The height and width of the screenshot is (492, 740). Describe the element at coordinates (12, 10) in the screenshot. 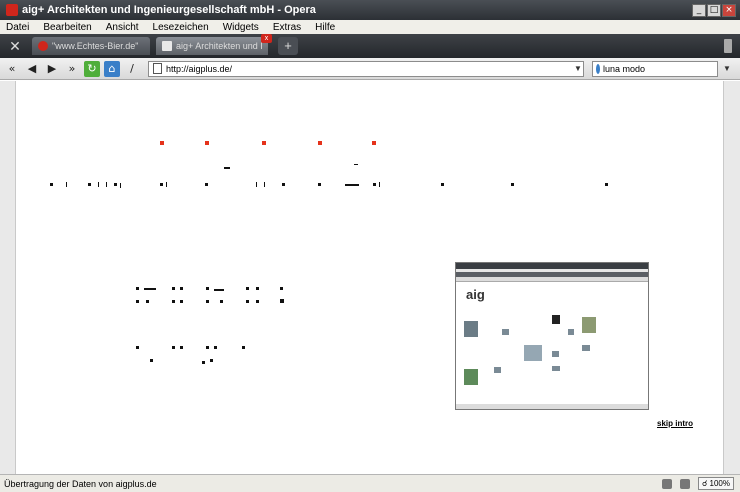

I see `opera-icon` at that location.